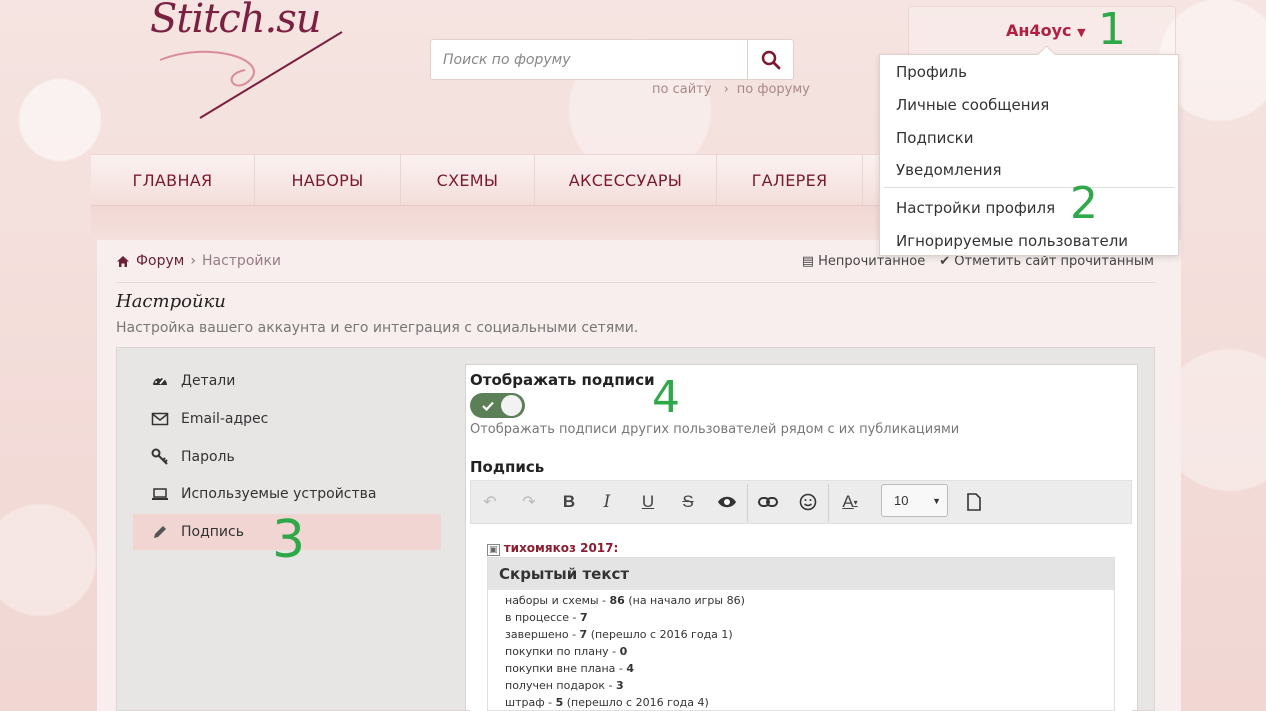 The height and width of the screenshot is (711, 1266). I want to click on file-icon, so click(974, 502).